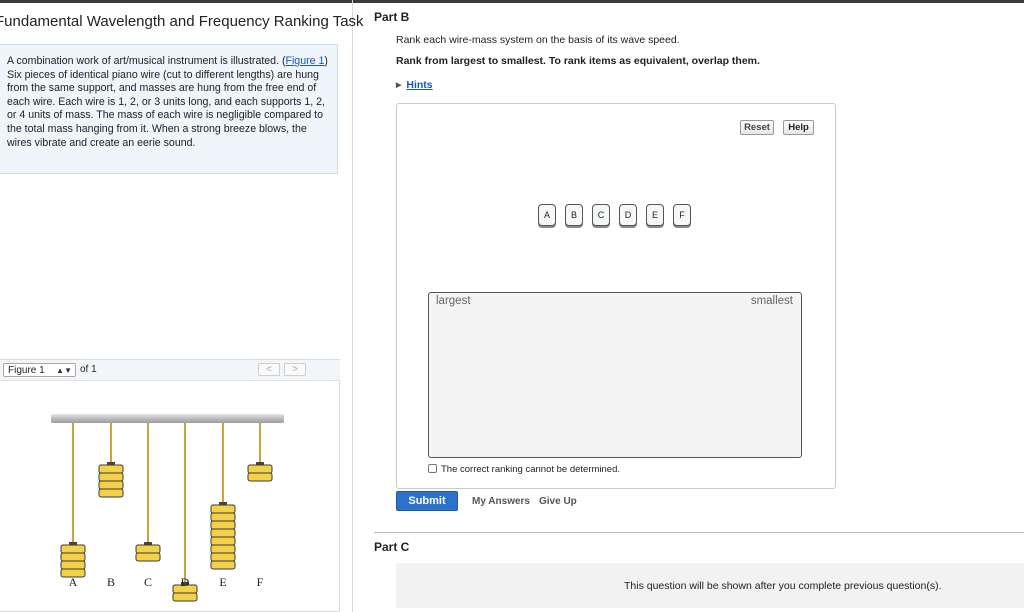 The width and height of the screenshot is (1024, 612). I want to click on figure-next-button: >, so click(295, 369).